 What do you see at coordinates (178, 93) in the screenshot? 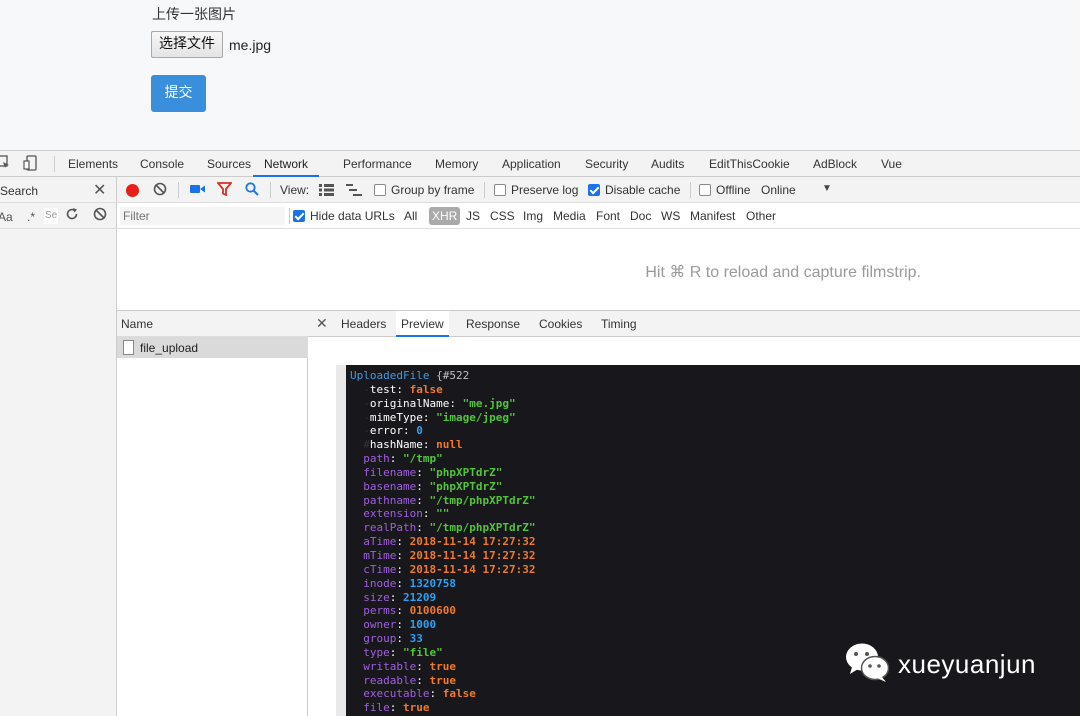
I see `submit-button: 提交` at bounding box center [178, 93].